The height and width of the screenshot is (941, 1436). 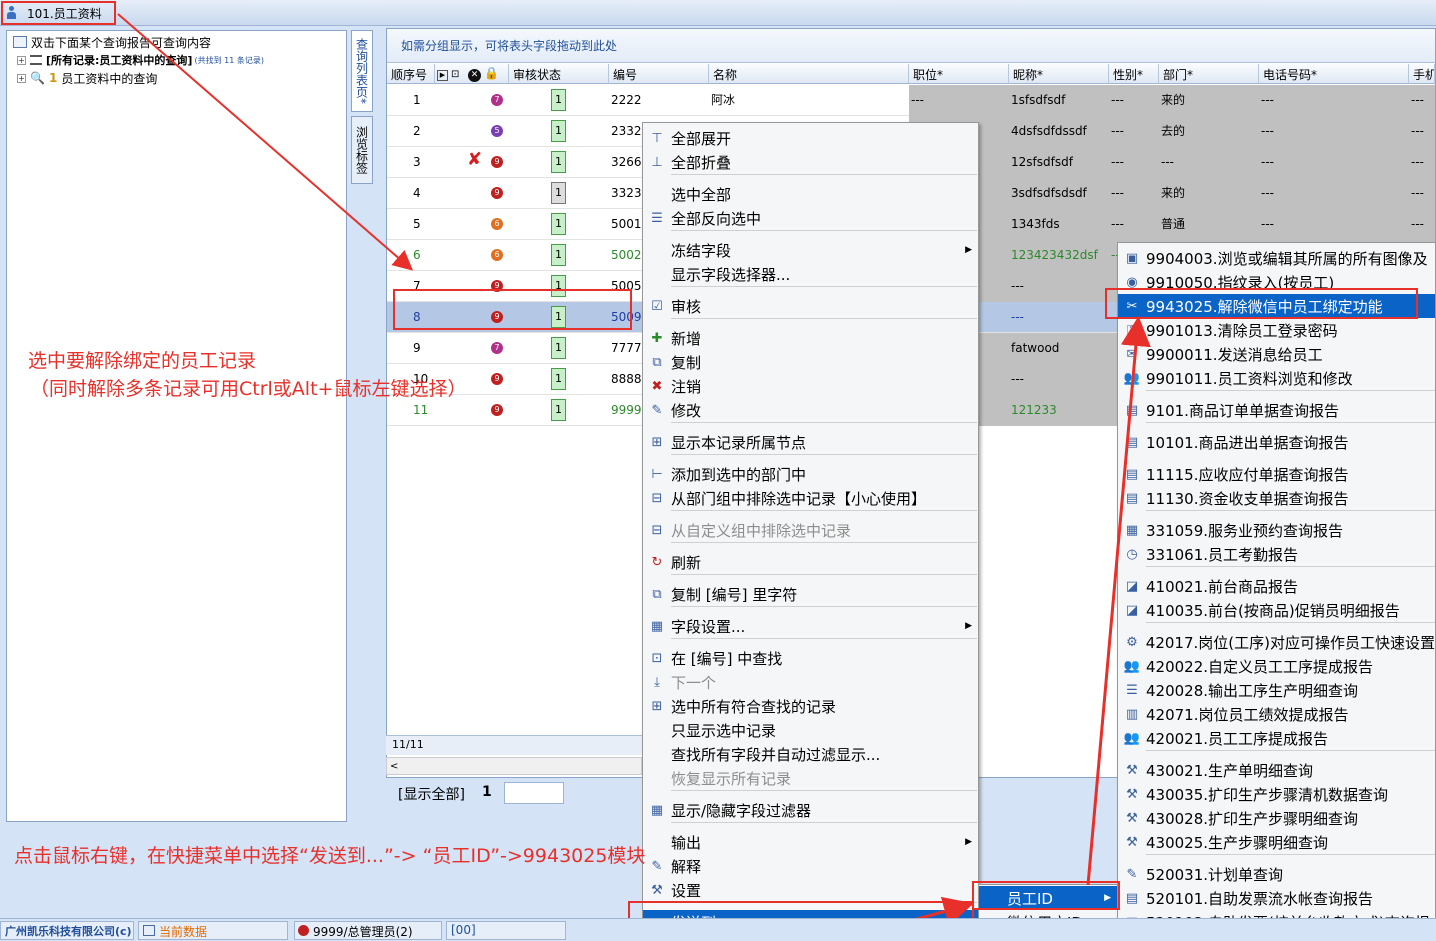 I want to click on col-position: 职位*, so click(x=959, y=74).